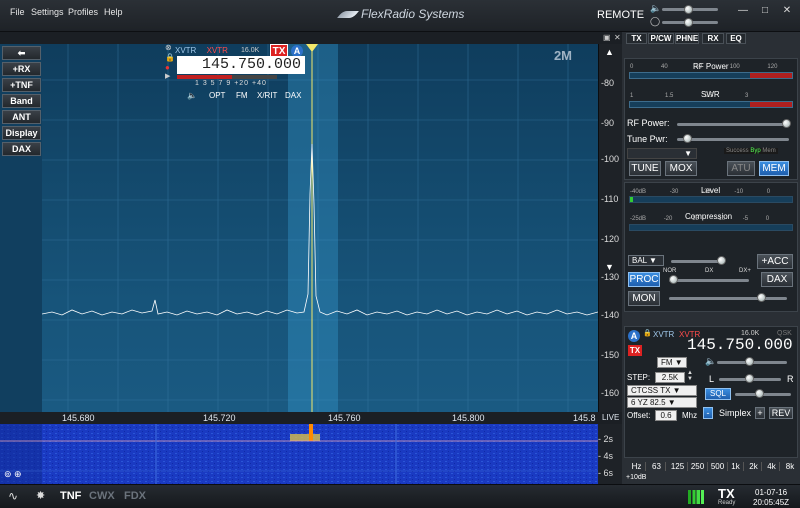 Image resolution: width=800 pixels, height=508 pixels. Describe the element at coordinates (743, 11) in the screenshot. I see `minimize-button: —` at that location.